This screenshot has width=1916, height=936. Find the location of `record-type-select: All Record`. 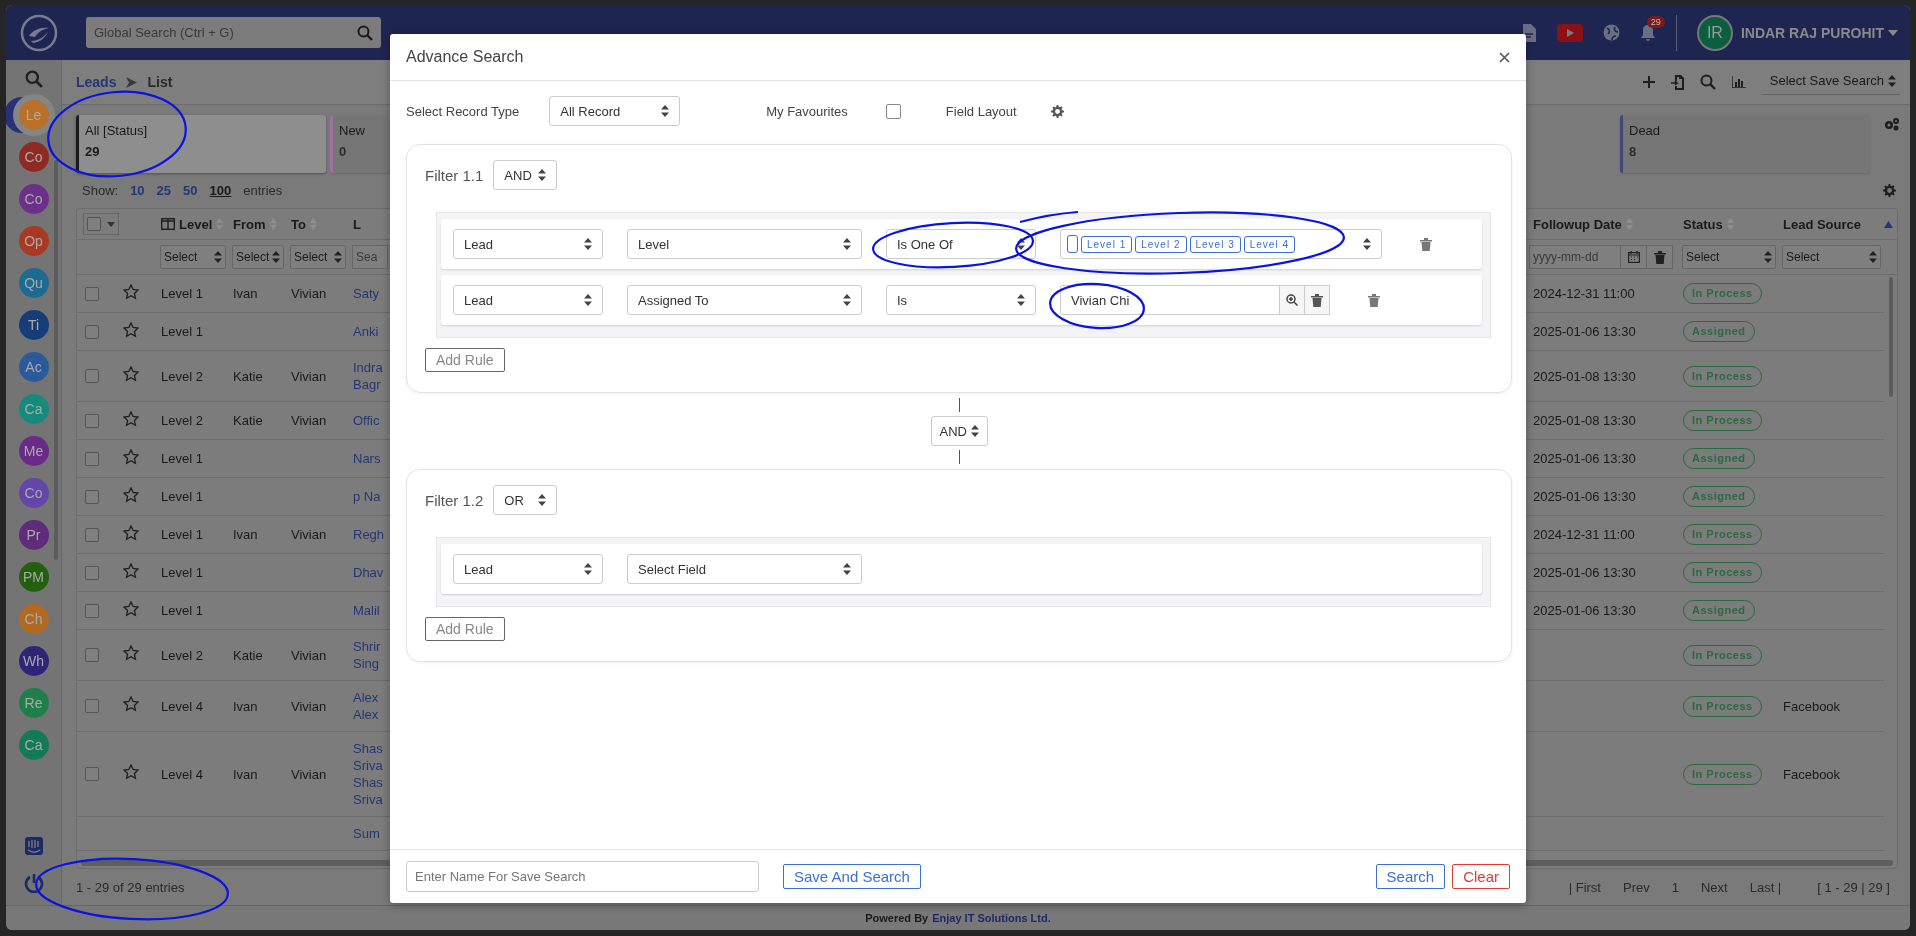

record-type-select: All Record is located at coordinates (615, 111).